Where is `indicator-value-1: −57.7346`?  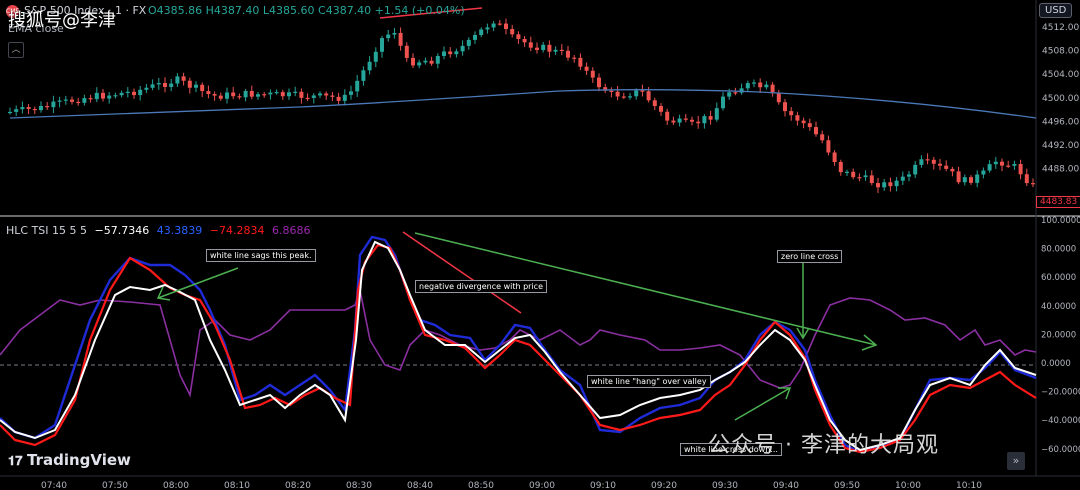
indicator-value-1: −57.7346 is located at coordinates (122, 230).